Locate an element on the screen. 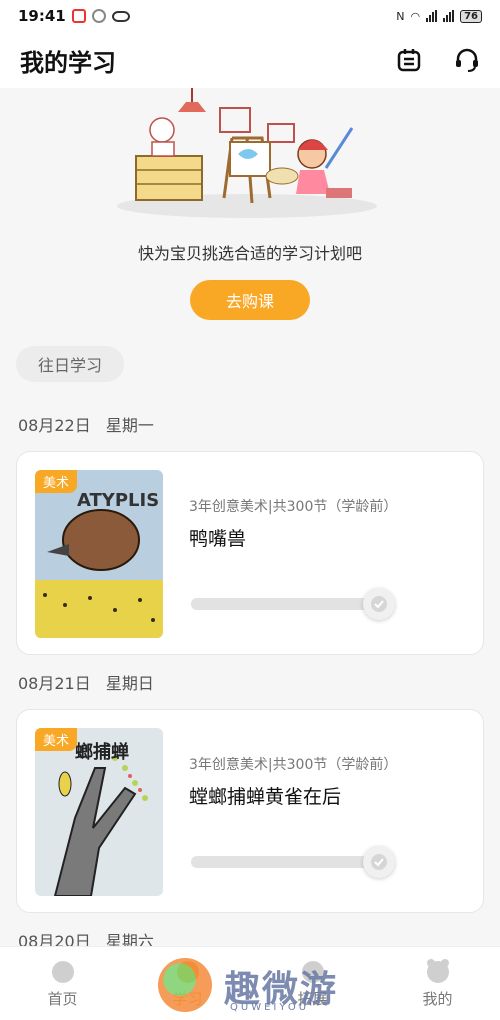 The width and height of the screenshot is (500, 1020). tab-home: 首页 is located at coordinates (62, 983).